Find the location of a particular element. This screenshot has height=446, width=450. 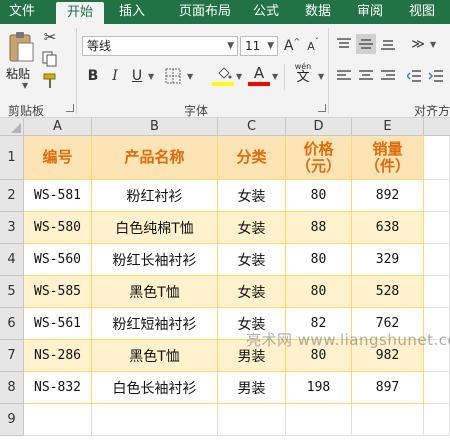

cell-e5: 528 is located at coordinates (388, 292).